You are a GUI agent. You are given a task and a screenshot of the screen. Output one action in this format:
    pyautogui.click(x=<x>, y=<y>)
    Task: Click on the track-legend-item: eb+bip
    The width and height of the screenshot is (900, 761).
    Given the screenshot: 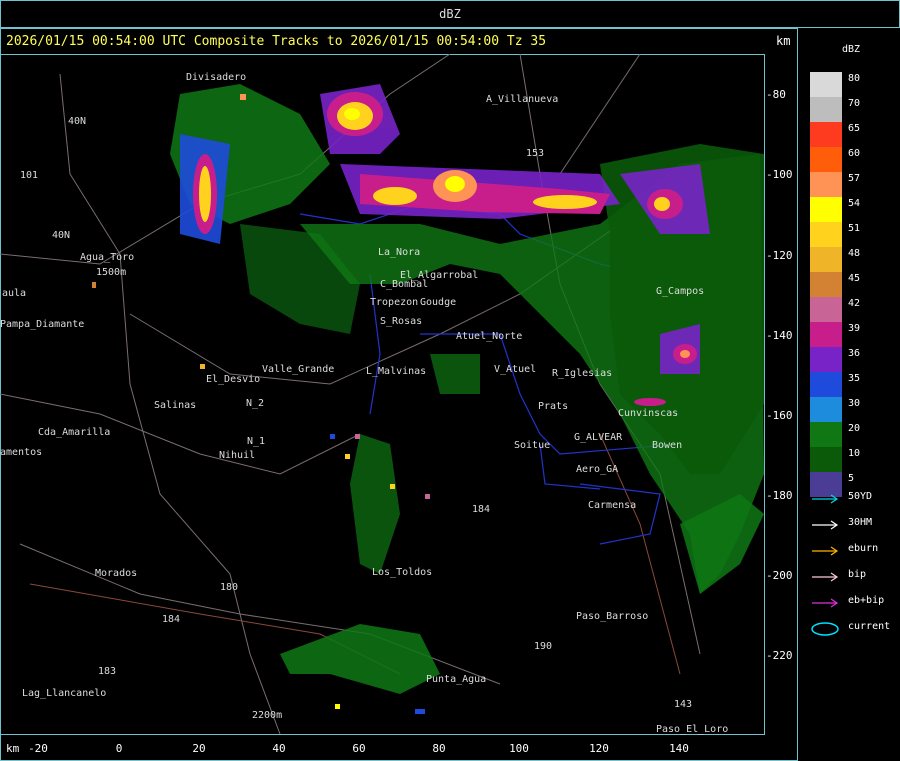 What is the action you would take?
    pyautogui.click(x=854, y=602)
    